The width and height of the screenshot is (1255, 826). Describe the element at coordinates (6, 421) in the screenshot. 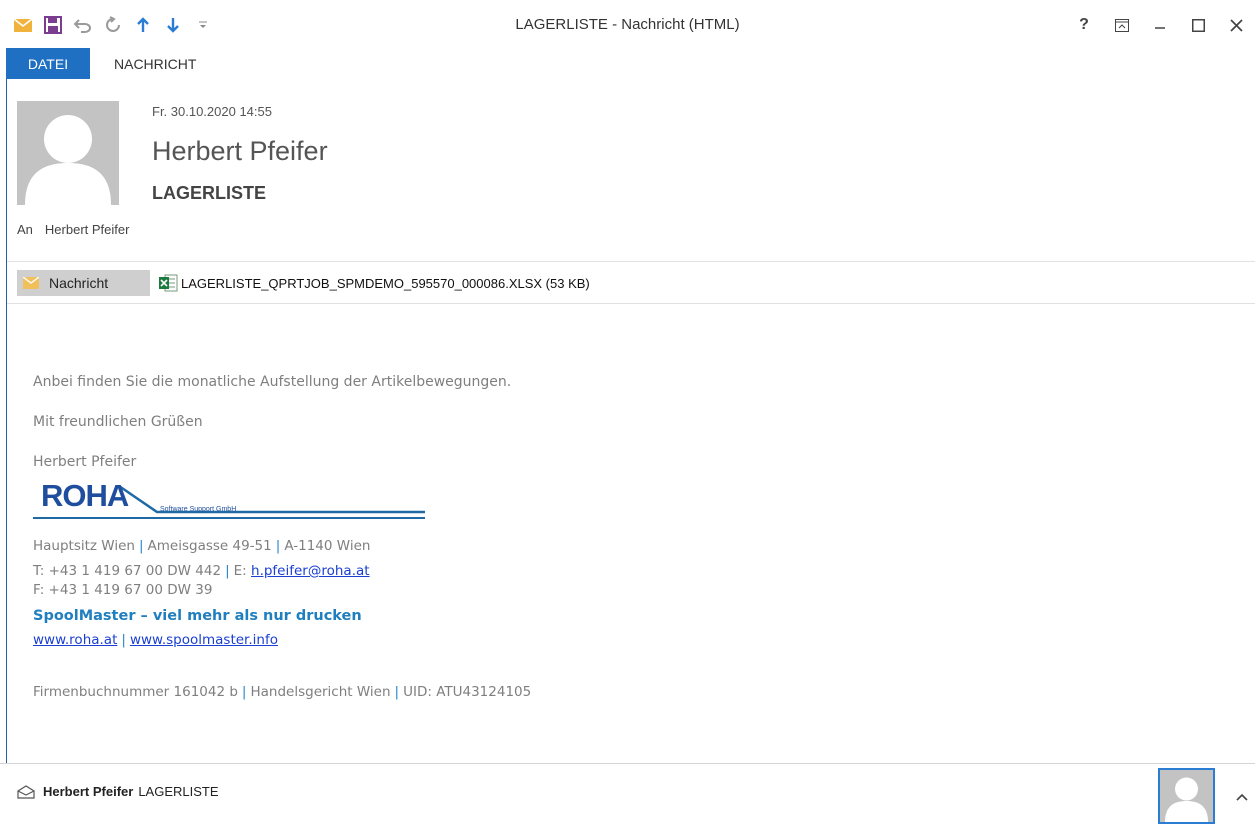

I see `window-border` at that location.